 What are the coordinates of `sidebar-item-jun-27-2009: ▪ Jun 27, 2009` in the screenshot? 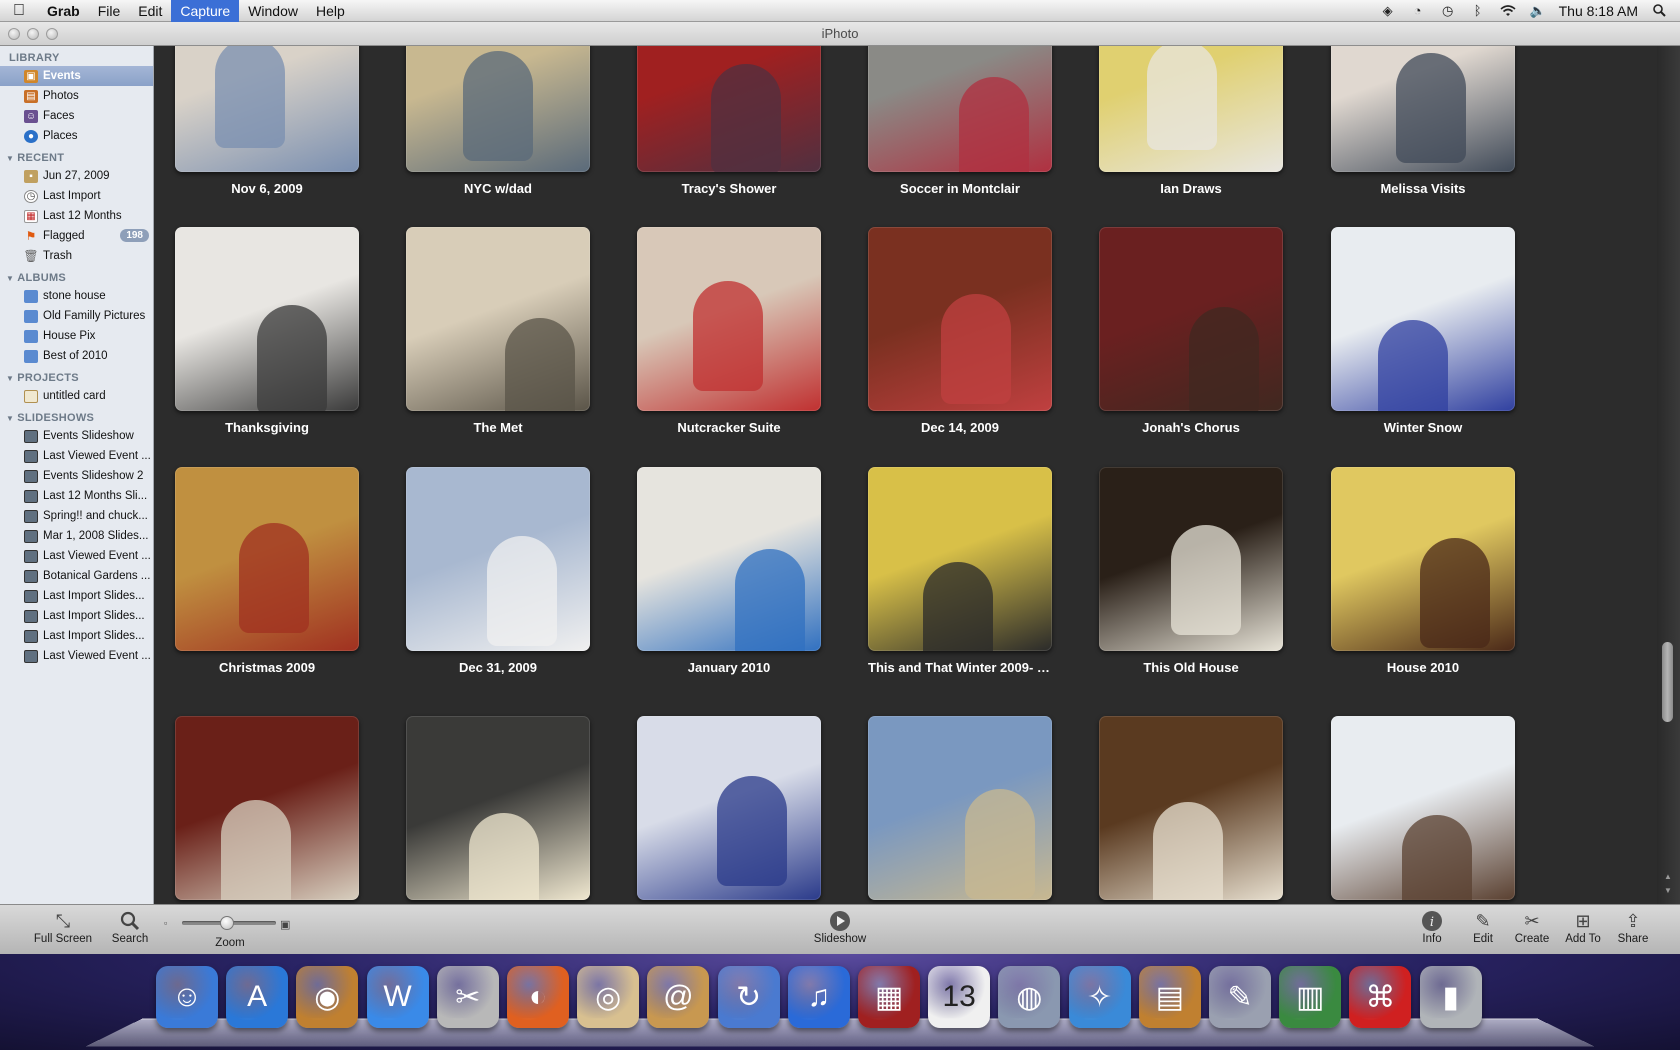 It's located at (76, 176).